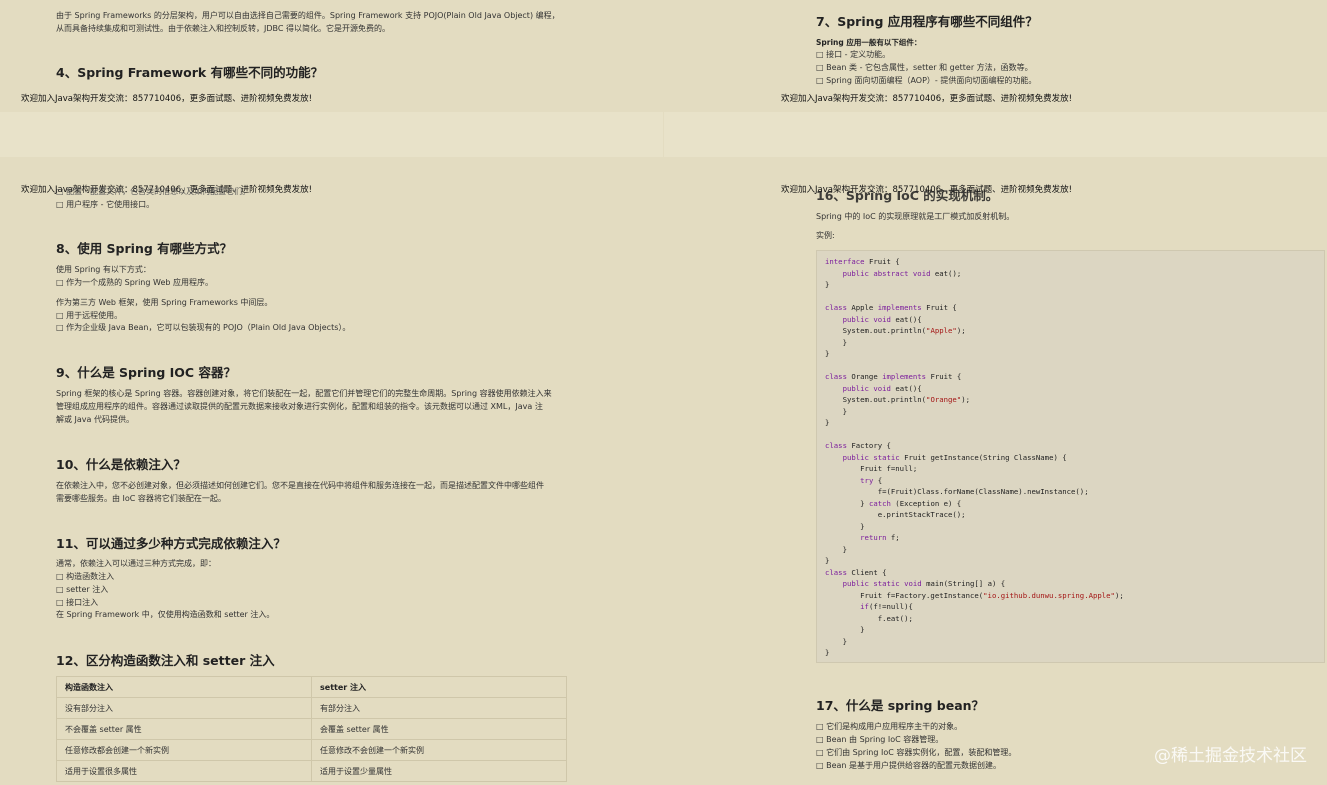 The height and width of the screenshot is (785, 1327). What do you see at coordinates (146, 372) in the screenshot?
I see `heading-9: 9、什么是 Spring IOC 容器？` at bounding box center [146, 372].